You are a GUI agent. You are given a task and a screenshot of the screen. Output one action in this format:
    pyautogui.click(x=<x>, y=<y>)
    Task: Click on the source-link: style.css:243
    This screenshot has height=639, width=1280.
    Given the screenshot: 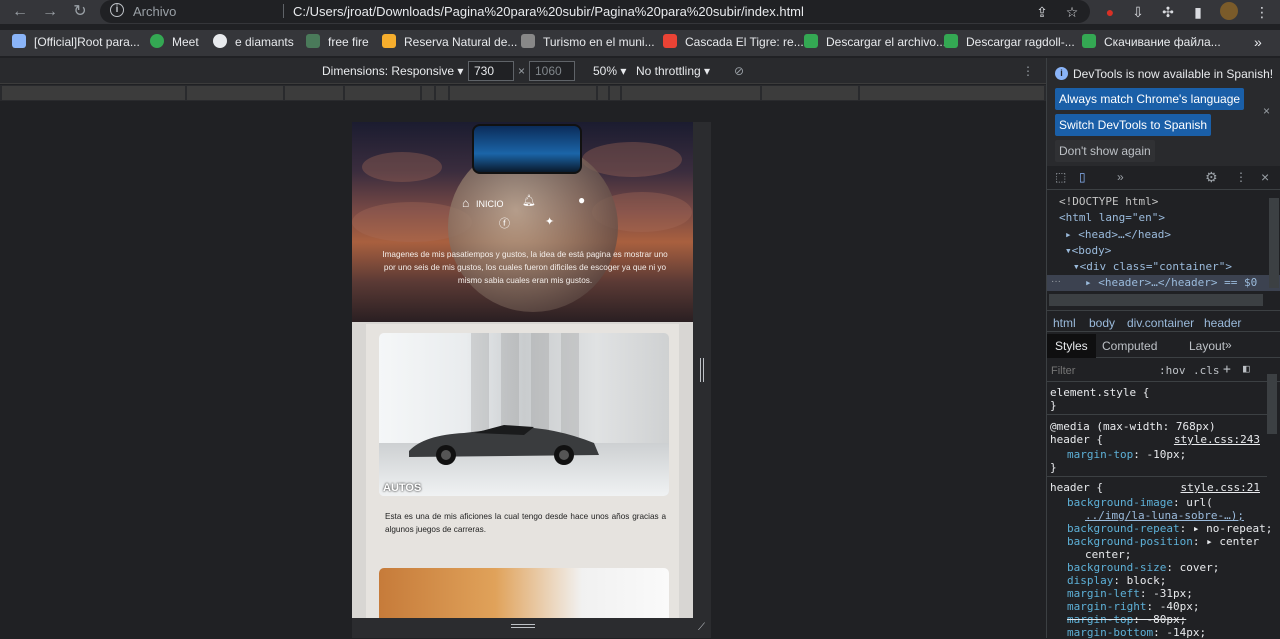 What is the action you would take?
    pyautogui.click(x=1217, y=439)
    